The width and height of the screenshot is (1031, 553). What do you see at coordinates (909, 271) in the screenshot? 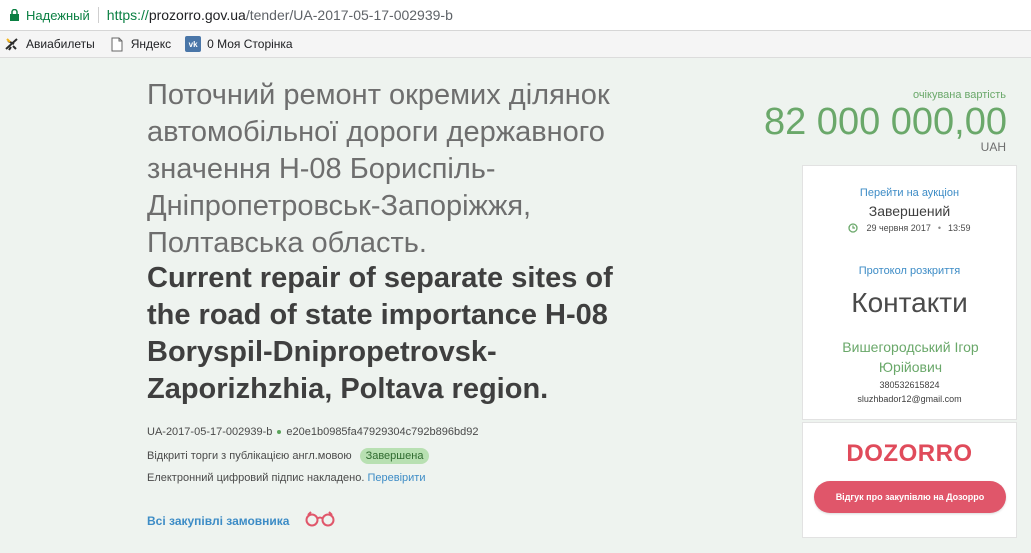
I see `opening-protocol-link: Протокол розкриття` at bounding box center [909, 271].